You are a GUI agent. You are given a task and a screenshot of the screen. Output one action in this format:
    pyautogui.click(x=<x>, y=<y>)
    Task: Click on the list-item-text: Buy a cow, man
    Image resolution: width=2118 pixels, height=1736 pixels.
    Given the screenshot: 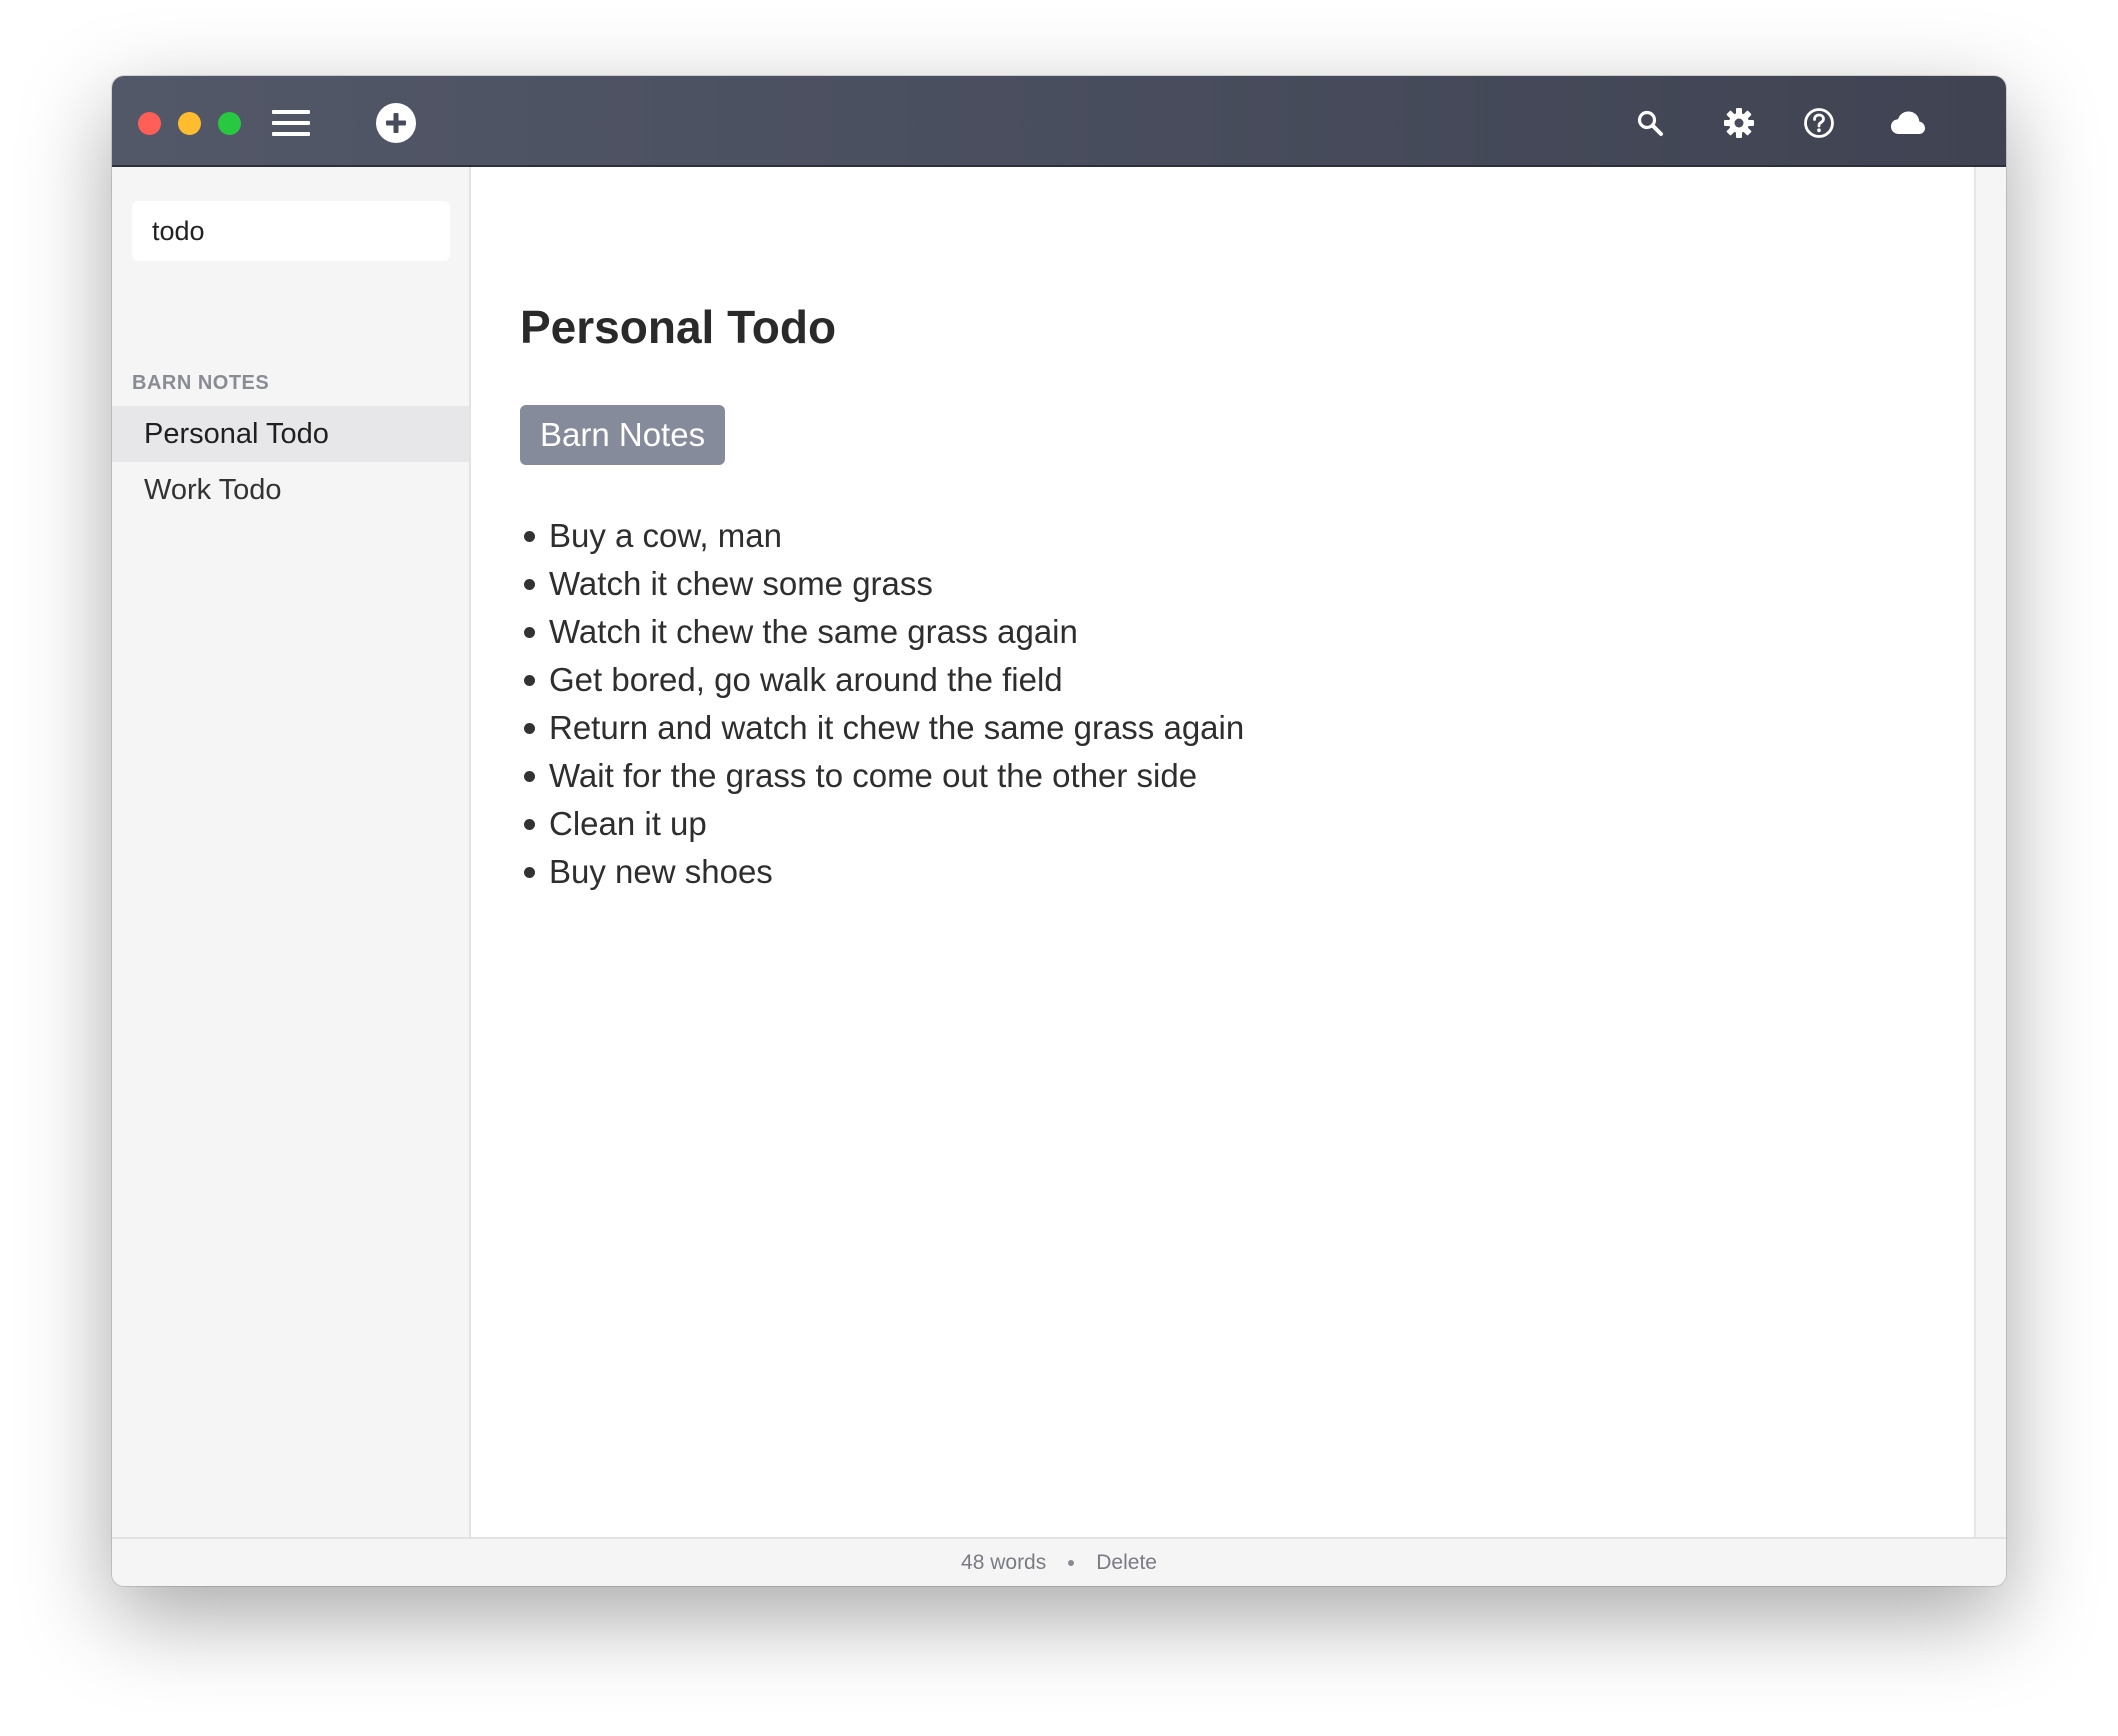 What is the action you would take?
    pyautogui.click(x=665, y=535)
    